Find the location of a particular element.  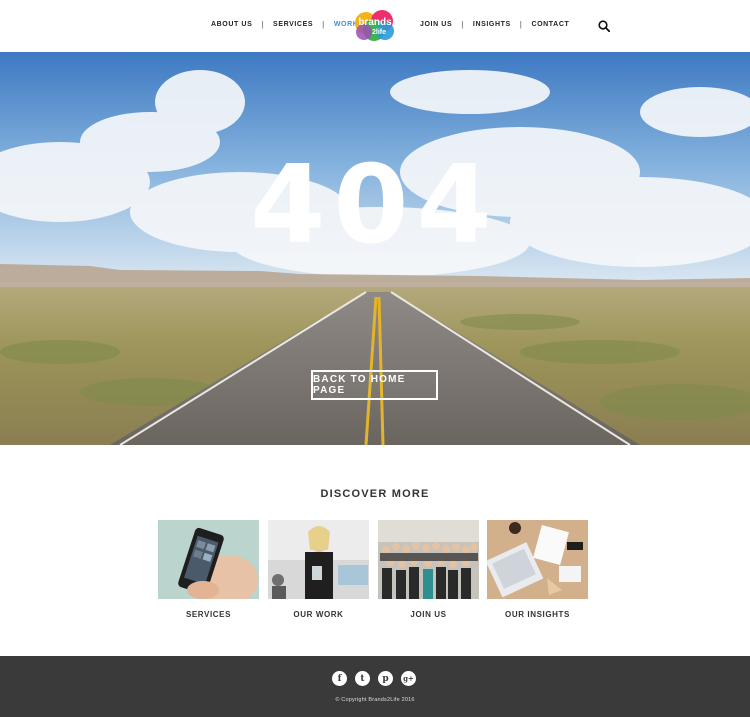

services-thumbnail is located at coordinates (208, 559).